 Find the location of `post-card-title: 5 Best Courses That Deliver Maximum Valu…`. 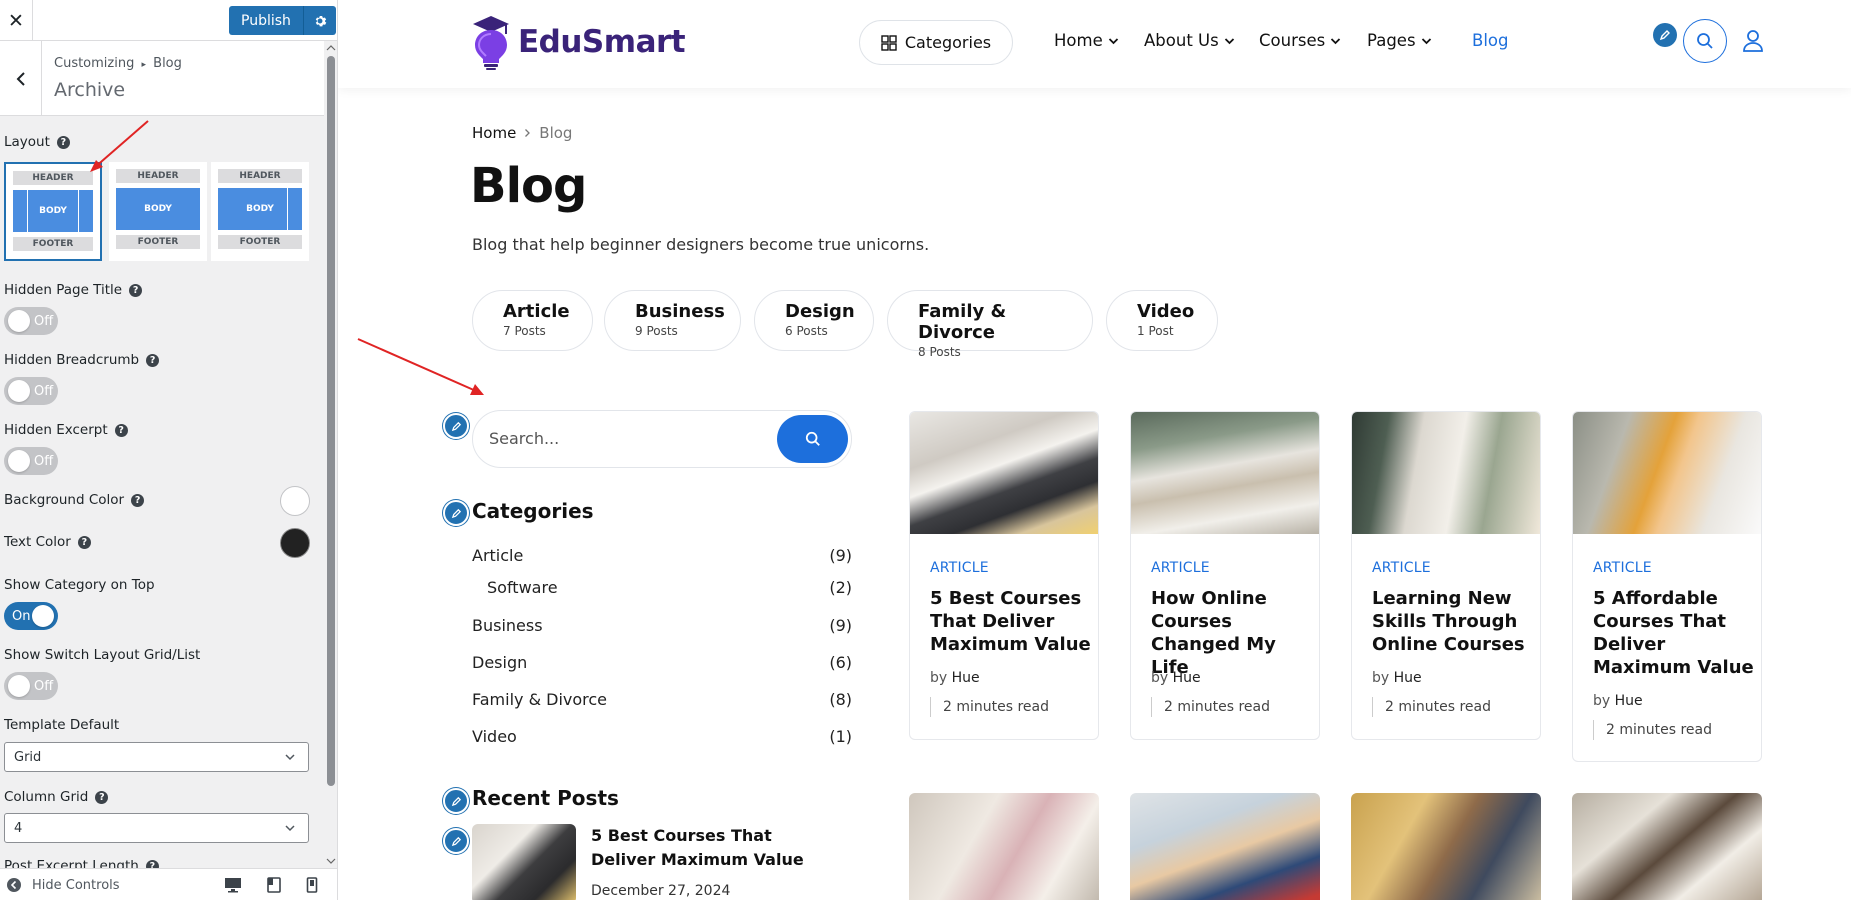

post-card-title: 5 Best Courses That Deliver Maximum Valu… is located at coordinates (1012, 621).